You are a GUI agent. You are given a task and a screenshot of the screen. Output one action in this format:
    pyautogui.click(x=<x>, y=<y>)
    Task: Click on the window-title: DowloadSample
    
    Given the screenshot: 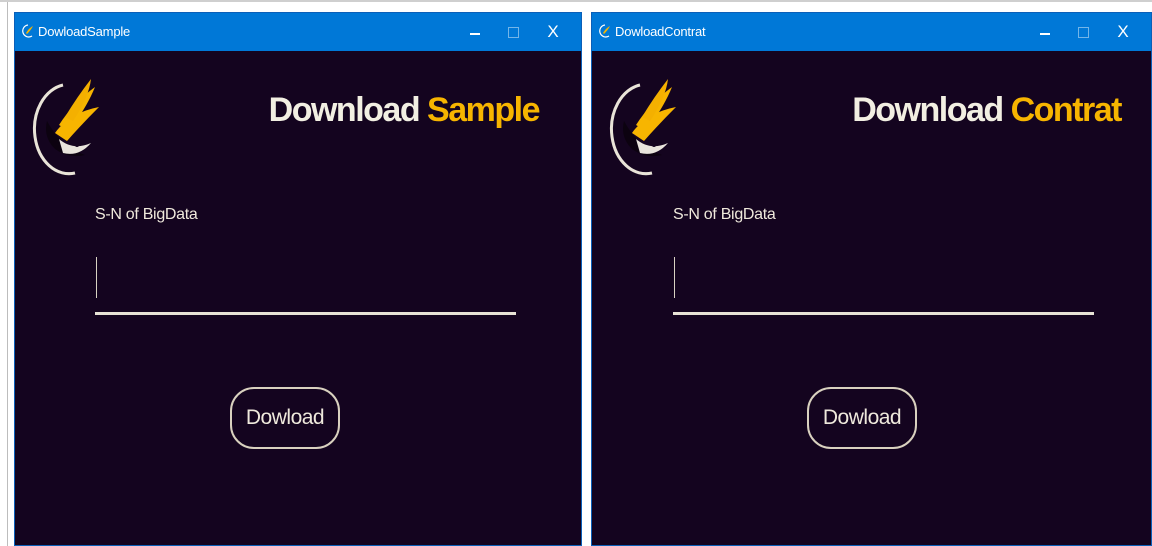 What is the action you would take?
    pyautogui.click(x=84, y=31)
    